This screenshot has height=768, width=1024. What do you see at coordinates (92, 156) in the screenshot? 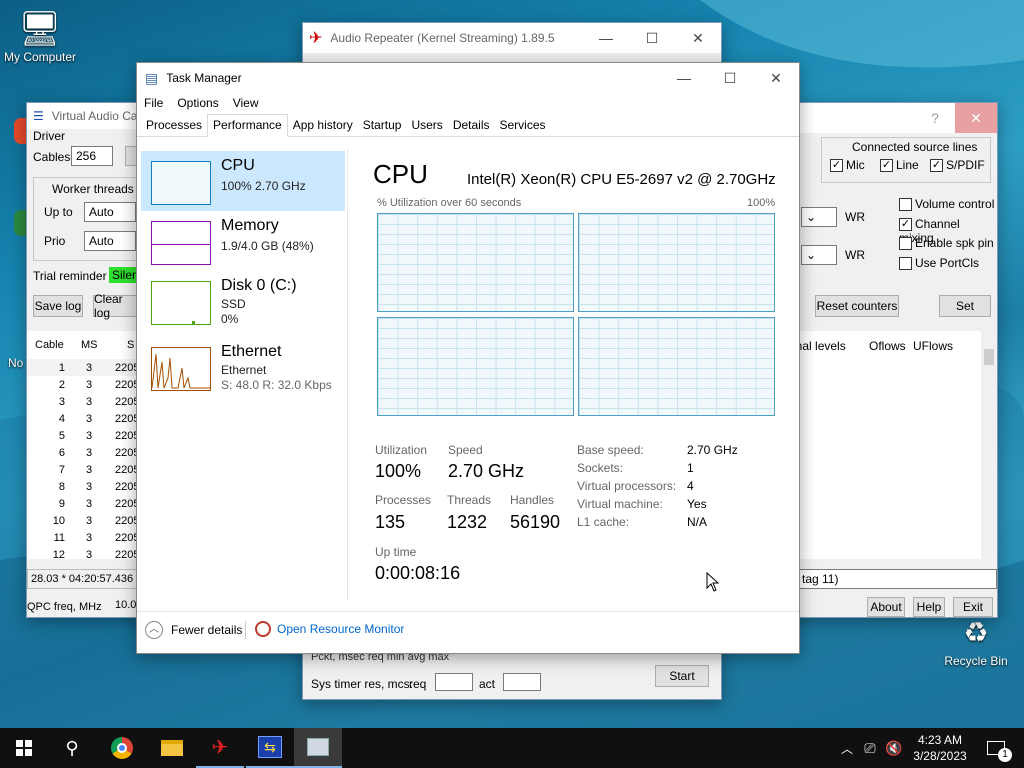
I see `cables-spinner: 256` at bounding box center [92, 156].